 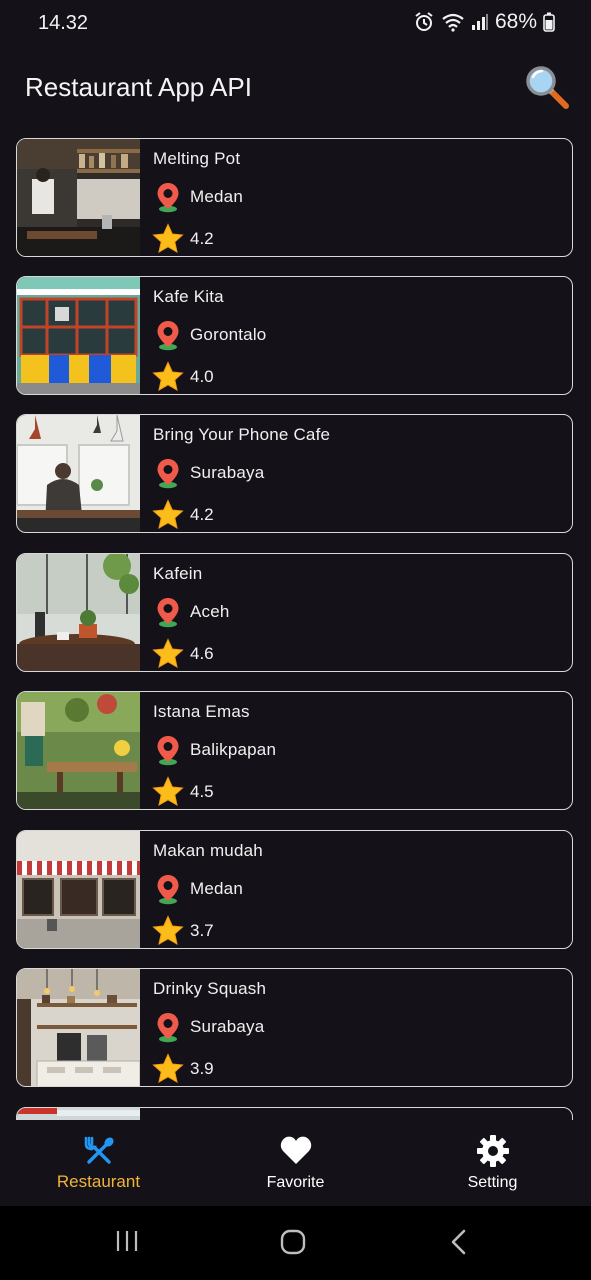 I want to click on restaurant-name: Makan mudah, so click(x=208, y=850).